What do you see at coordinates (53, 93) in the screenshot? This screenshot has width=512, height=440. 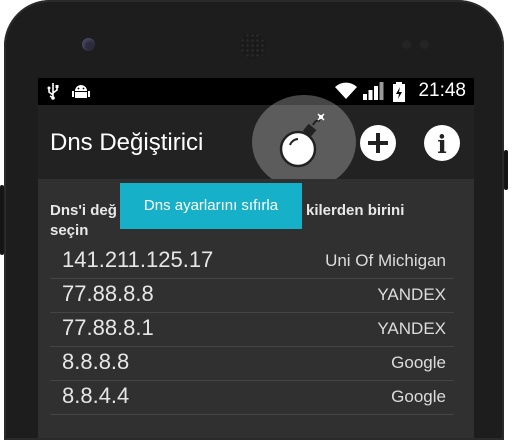 I see `usb-icon` at bounding box center [53, 93].